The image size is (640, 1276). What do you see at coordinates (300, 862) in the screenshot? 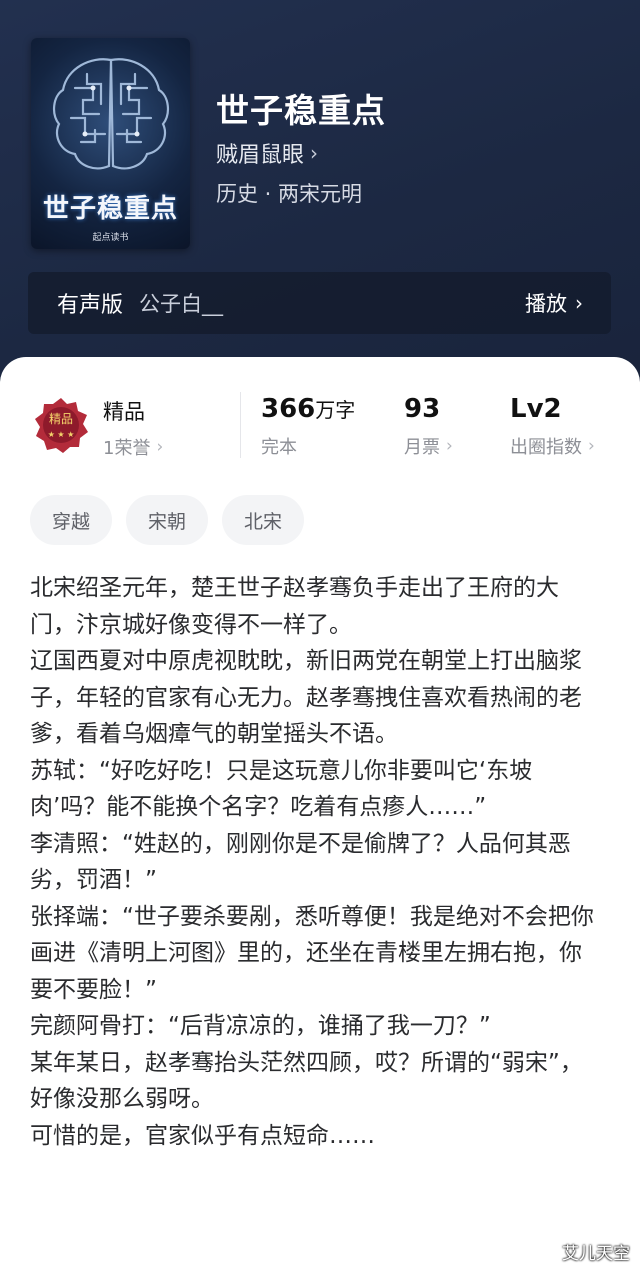
I see `synopsis-paragraph: 李清照：“姓赵的，刚刚你是不是偷牌了？人品何其恶劣，罚酒！”` at bounding box center [300, 862].